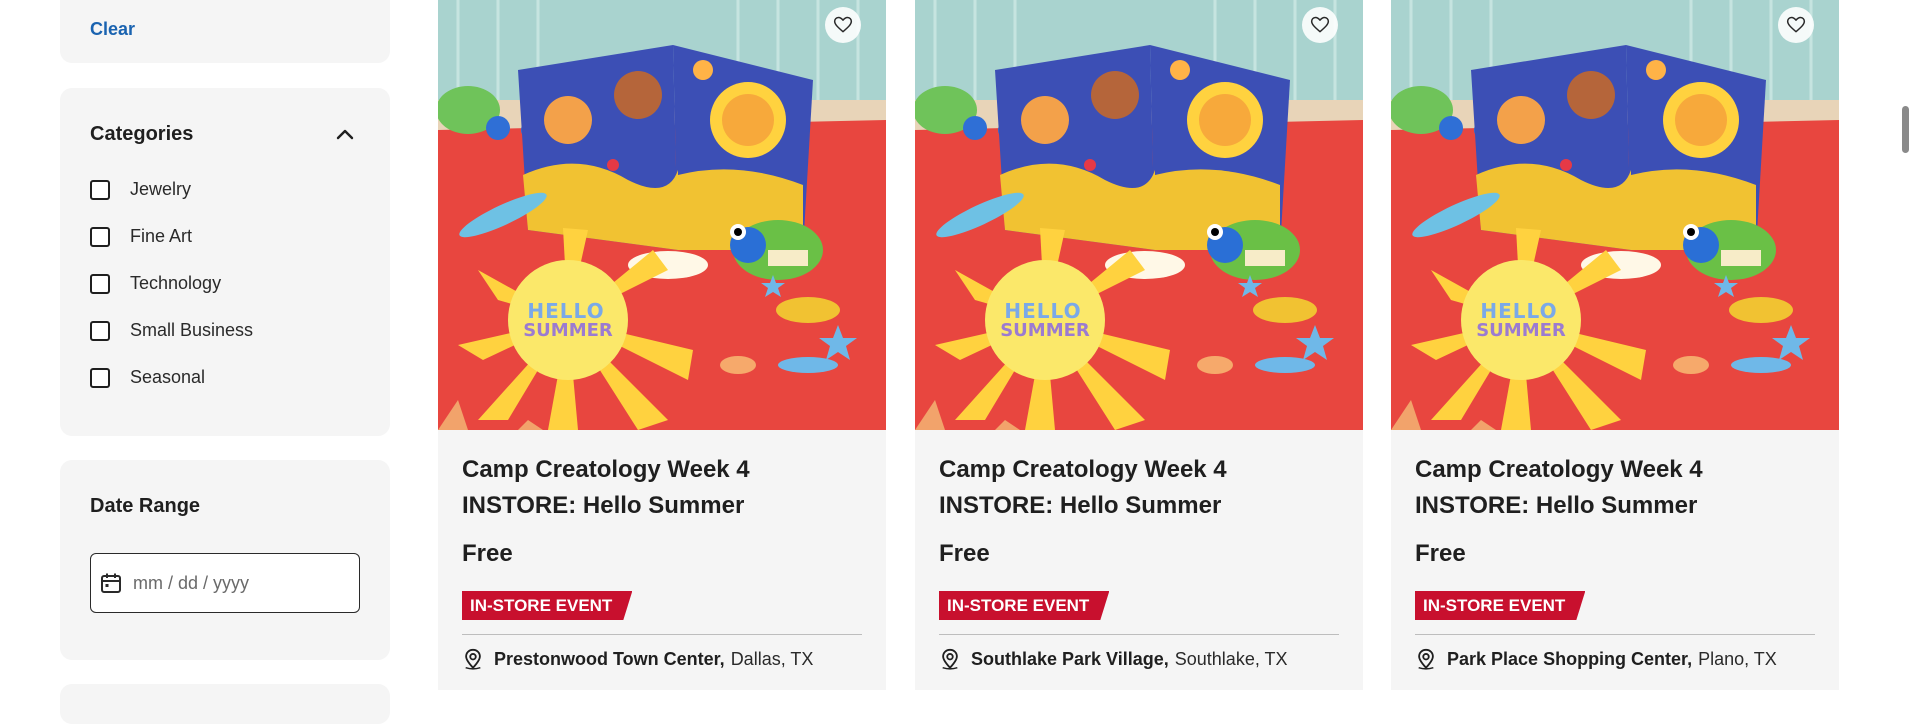 This screenshot has height=724, width=1913. Describe the element at coordinates (225, 704) in the screenshot. I see `next-filter-panel` at that location.